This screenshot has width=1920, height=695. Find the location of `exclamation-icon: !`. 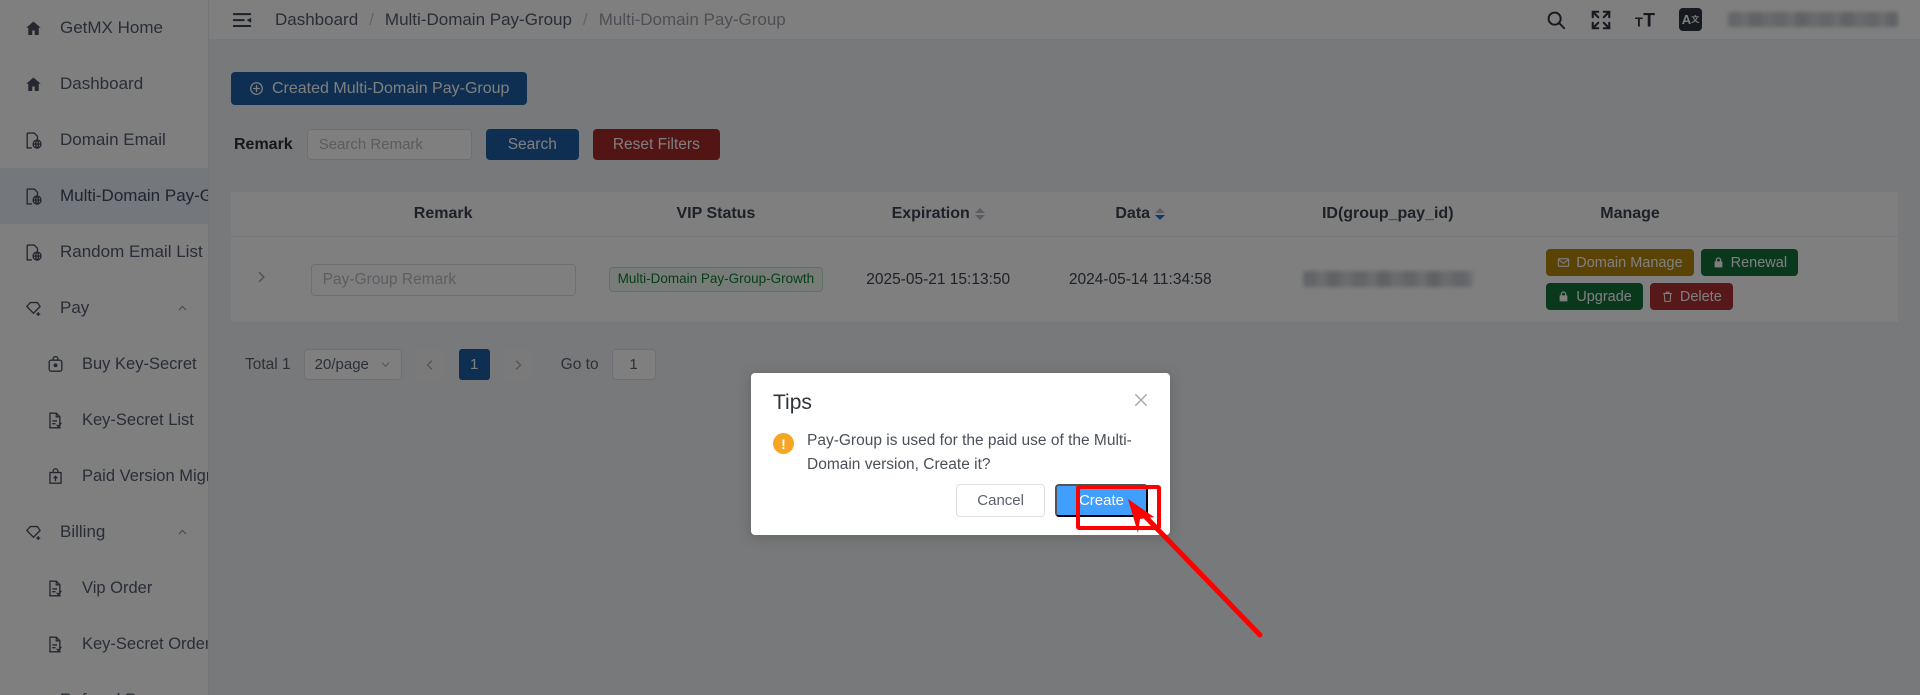

exclamation-icon: ! is located at coordinates (783, 443).